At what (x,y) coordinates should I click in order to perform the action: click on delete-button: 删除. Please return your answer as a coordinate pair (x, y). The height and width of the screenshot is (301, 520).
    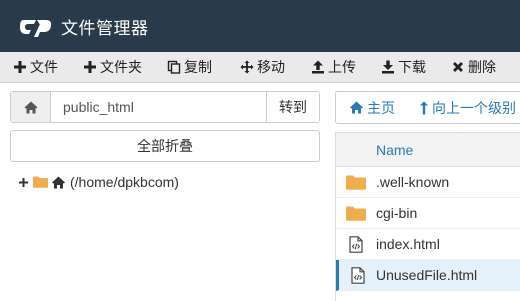
    Looking at the image, I should click on (473, 67).